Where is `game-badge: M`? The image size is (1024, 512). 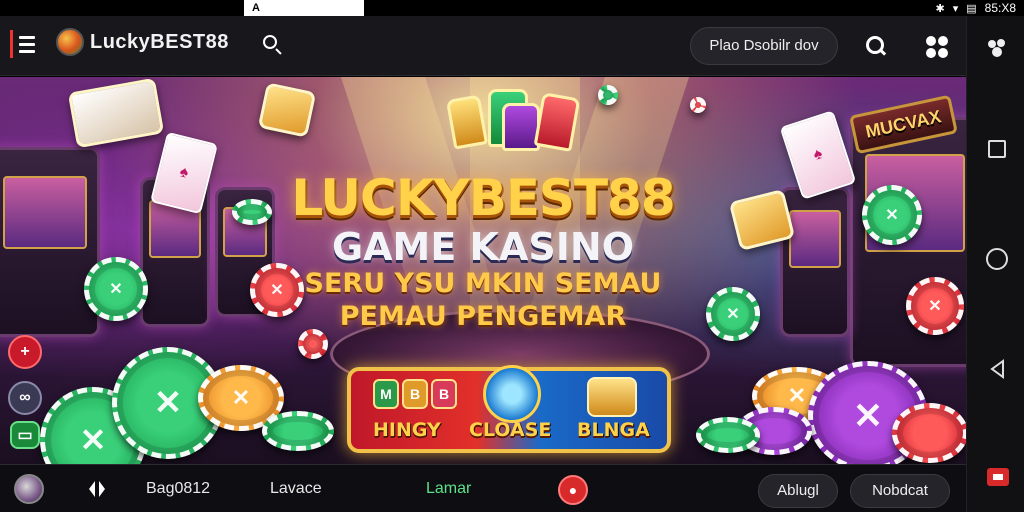 game-badge: M is located at coordinates (386, 394).